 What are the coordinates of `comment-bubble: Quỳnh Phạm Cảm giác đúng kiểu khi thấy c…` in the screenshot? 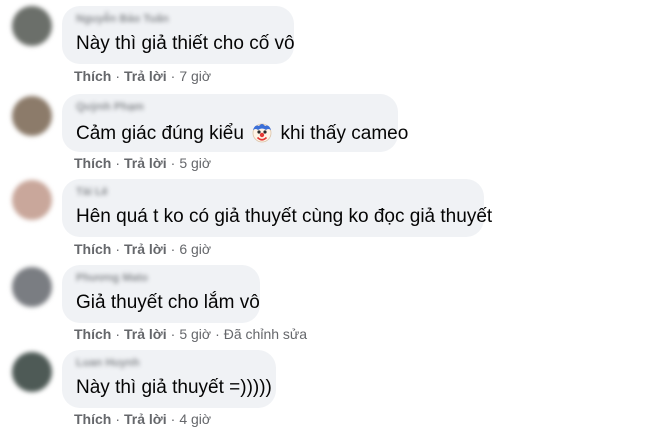 It's located at (235, 123).